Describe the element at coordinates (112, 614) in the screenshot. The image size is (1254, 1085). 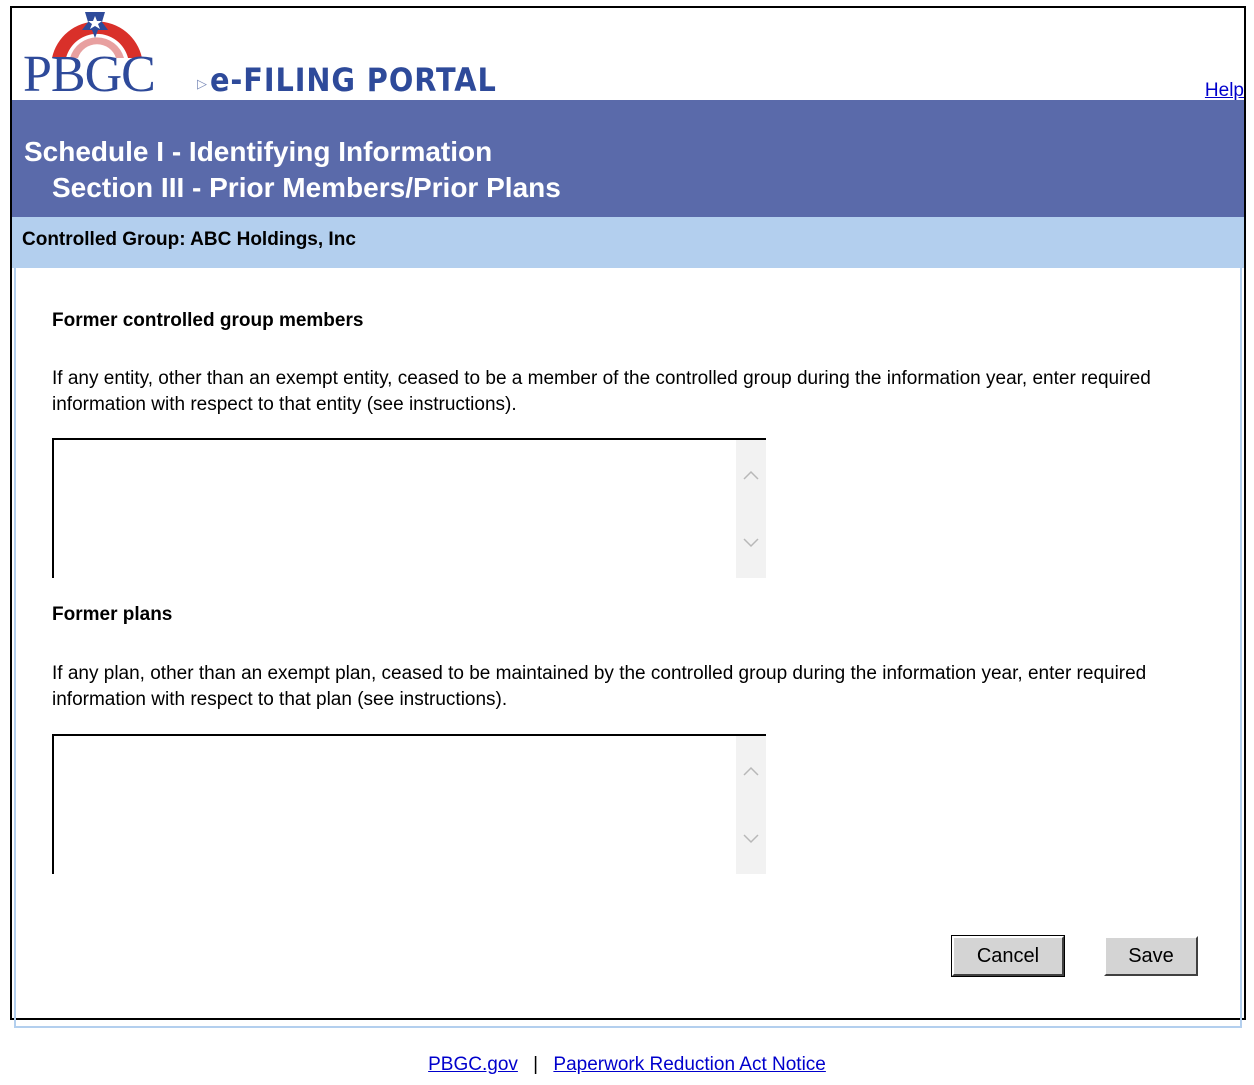
I see `former-plans-heading: Former plans` at that location.